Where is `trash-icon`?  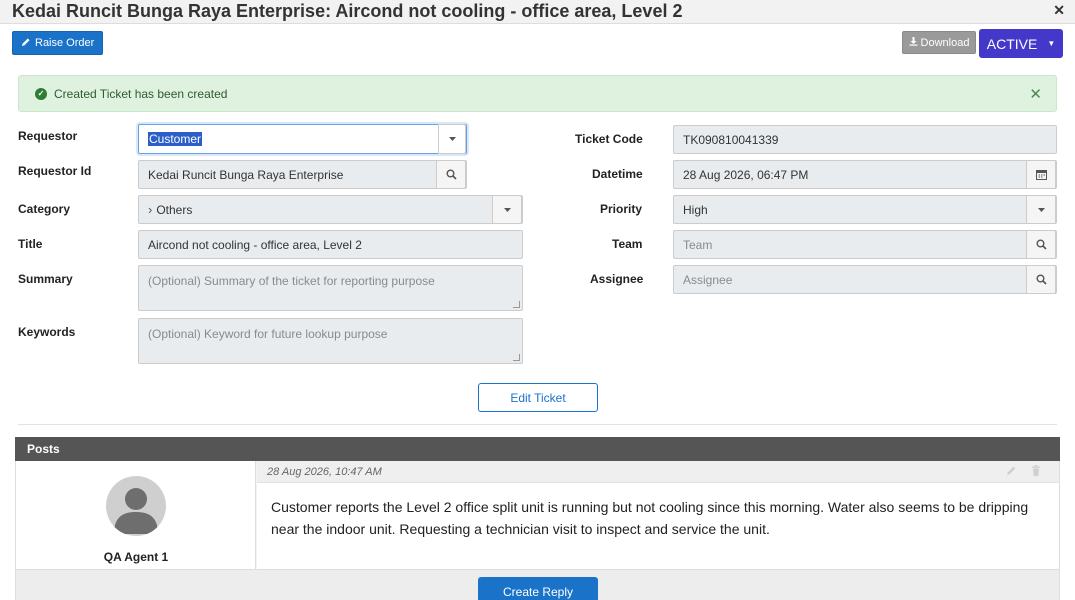
trash-icon is located at coordinates (1036, 472).